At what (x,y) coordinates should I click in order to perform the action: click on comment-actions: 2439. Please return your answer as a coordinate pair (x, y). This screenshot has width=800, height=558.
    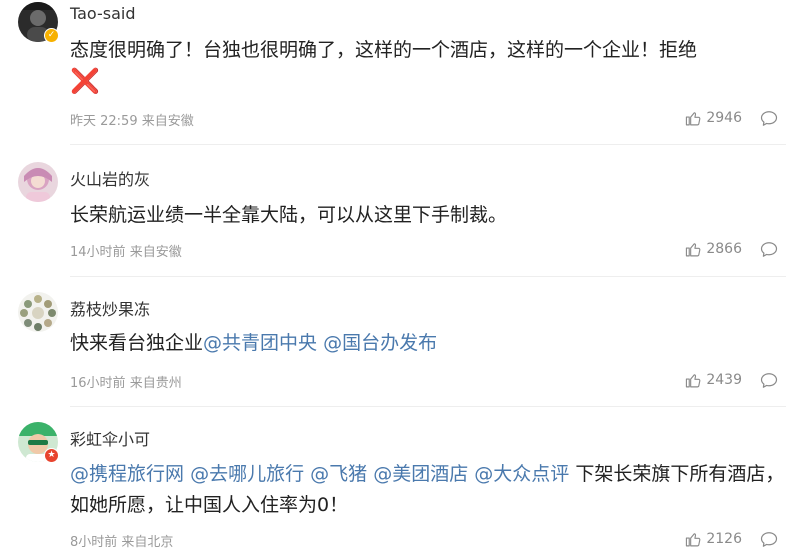
    Looking at the image, I should click on (731, 380).